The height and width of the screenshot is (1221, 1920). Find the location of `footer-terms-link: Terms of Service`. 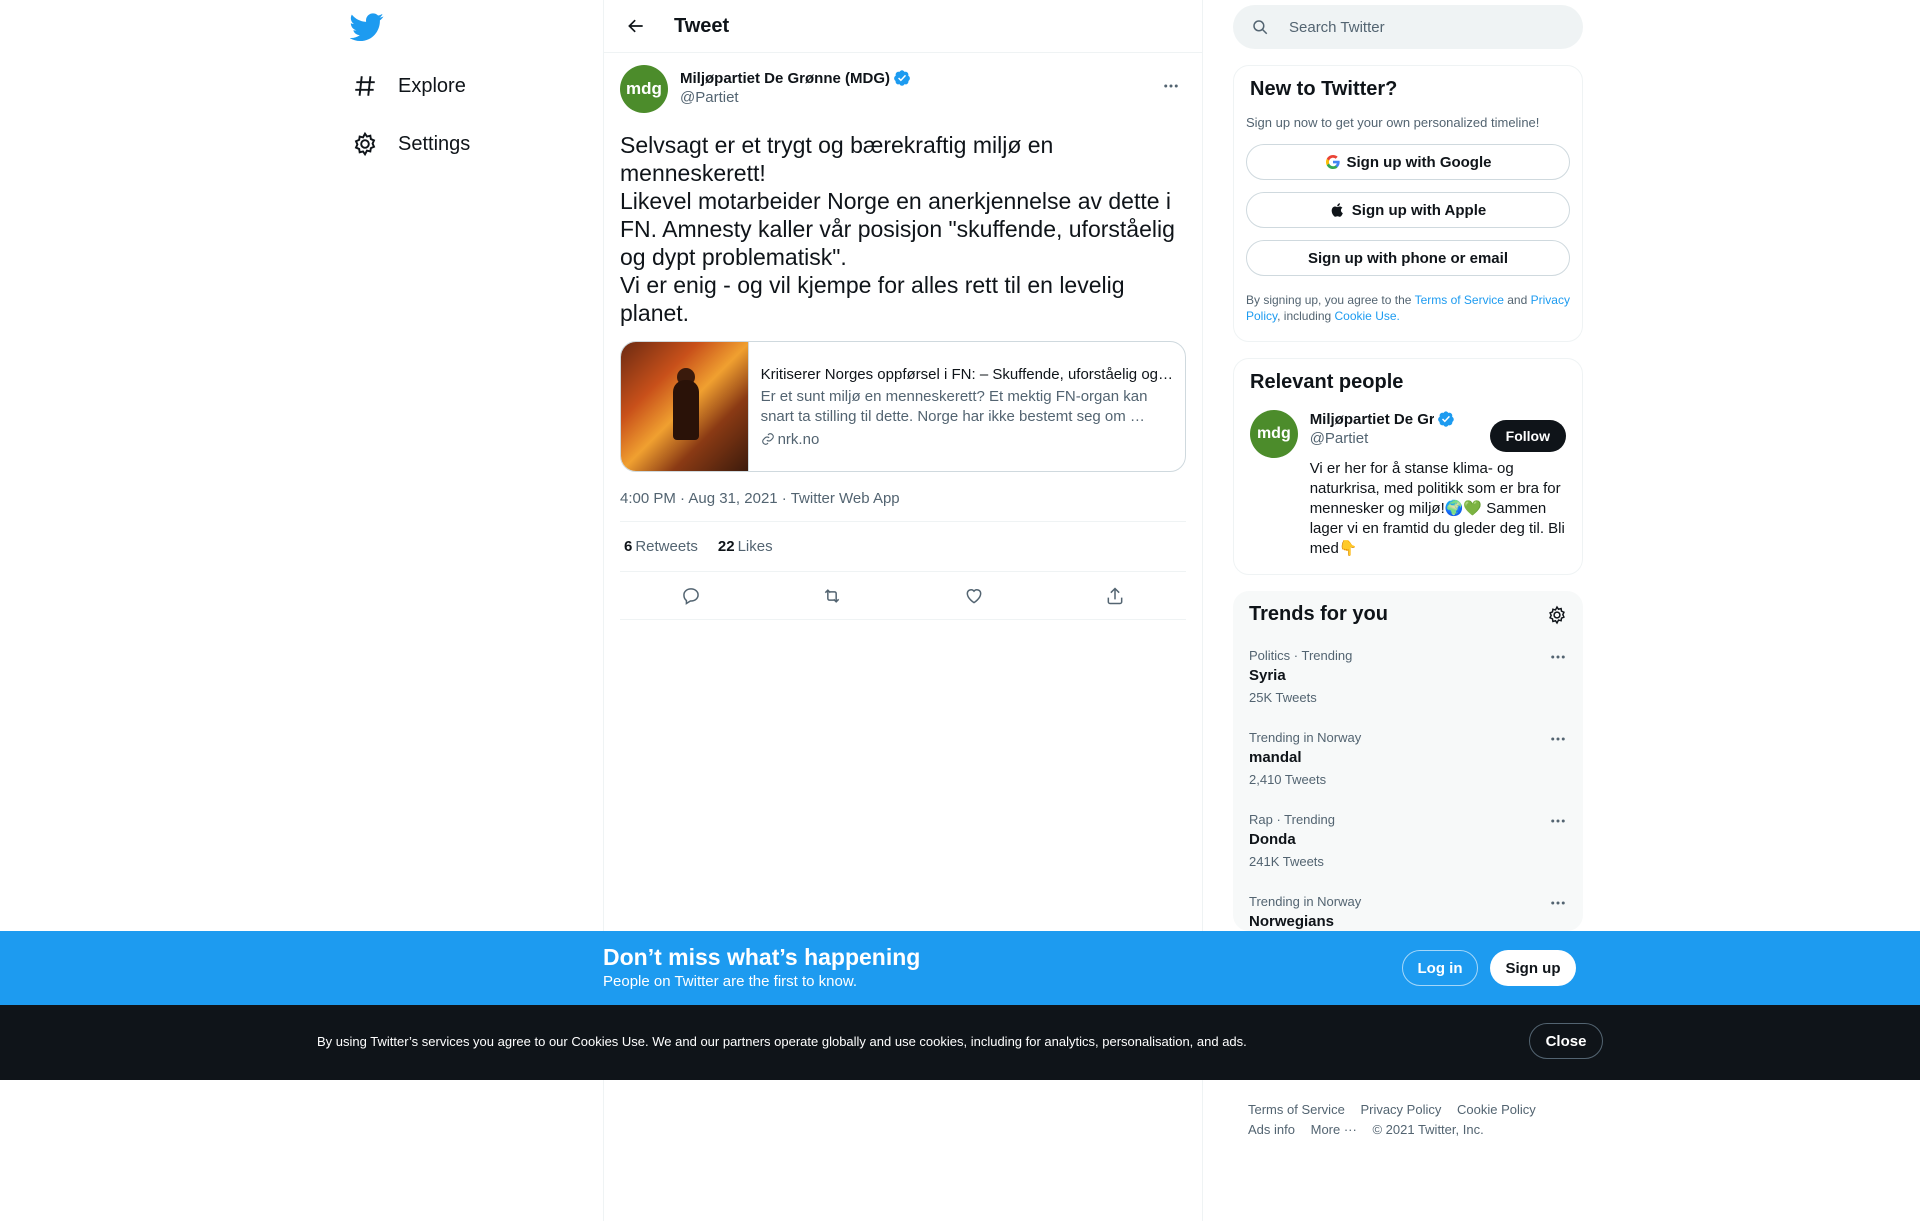

footer-terms-link: Terms of Service is located at coordinates (1296, 1109).